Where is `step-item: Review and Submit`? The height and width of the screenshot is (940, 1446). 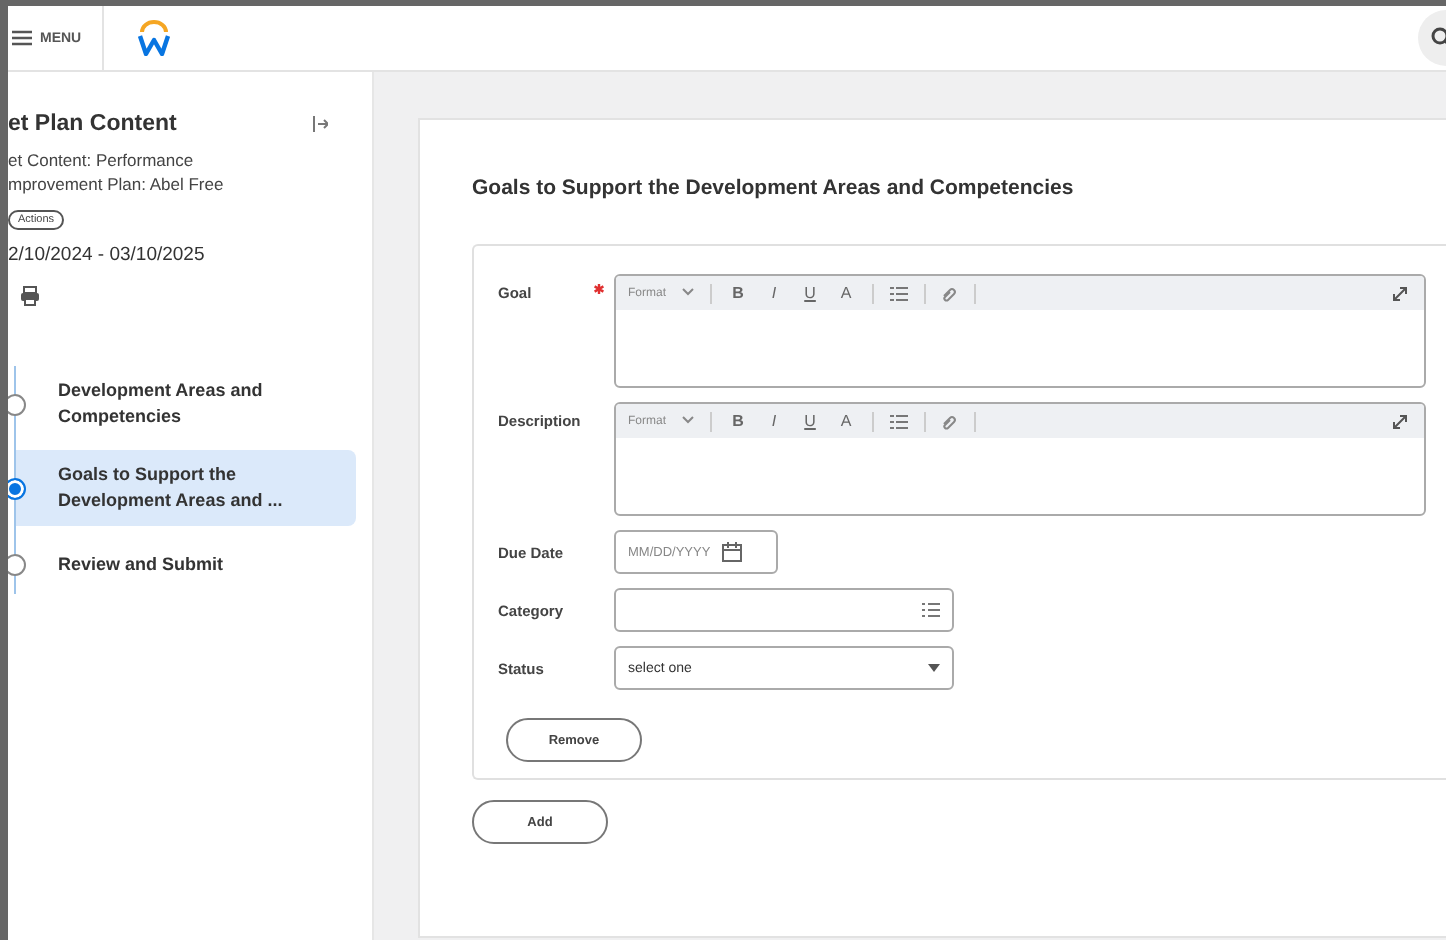
step-item: Review and Submit is located at coordinates (186, 564).